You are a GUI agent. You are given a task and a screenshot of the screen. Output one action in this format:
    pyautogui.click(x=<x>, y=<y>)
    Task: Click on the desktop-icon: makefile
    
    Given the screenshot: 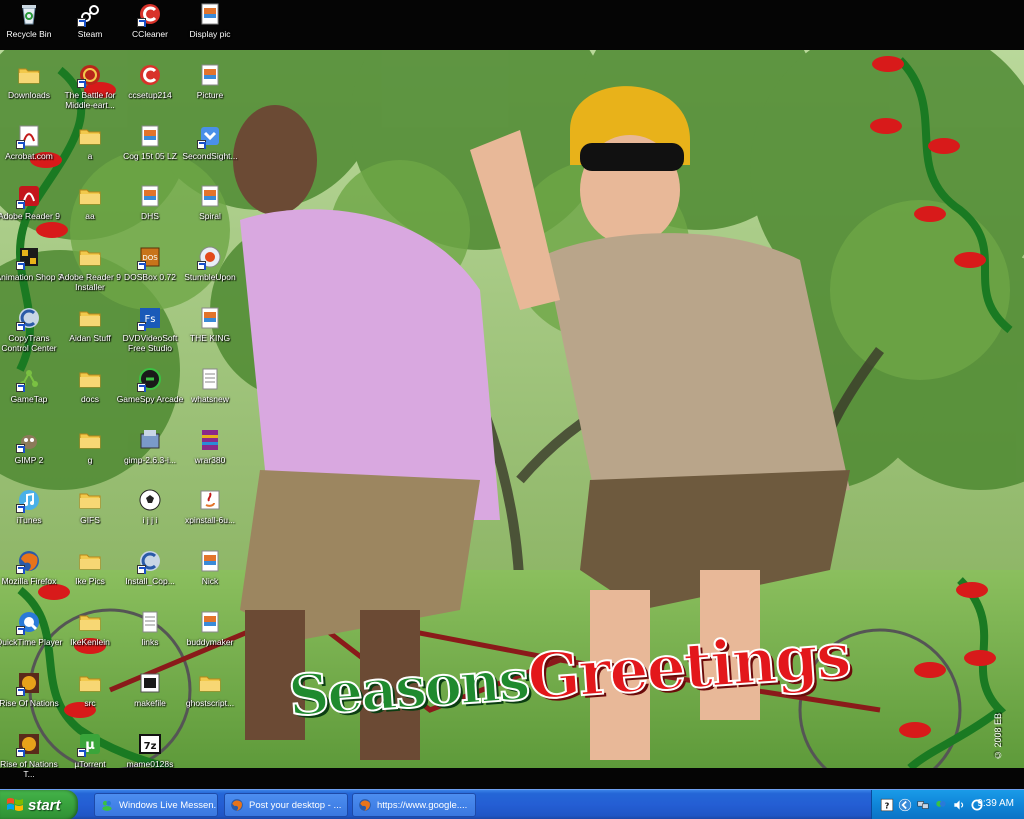 What is the action you would take?
    pyautogui.click(x=150, y=700)
    